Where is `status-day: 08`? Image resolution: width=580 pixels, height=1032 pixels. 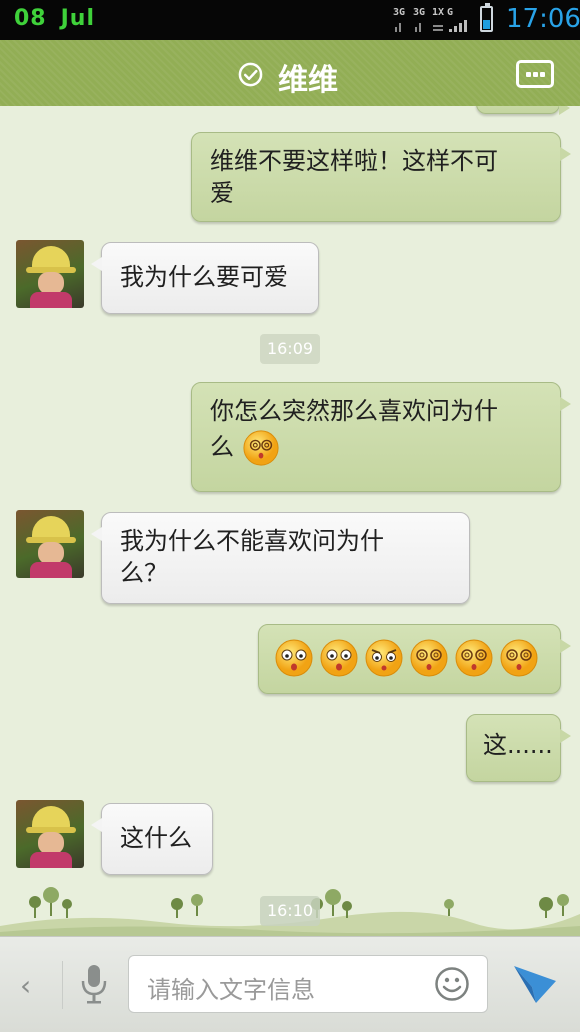 status-day: 08 is located at coordinates (30, 18).